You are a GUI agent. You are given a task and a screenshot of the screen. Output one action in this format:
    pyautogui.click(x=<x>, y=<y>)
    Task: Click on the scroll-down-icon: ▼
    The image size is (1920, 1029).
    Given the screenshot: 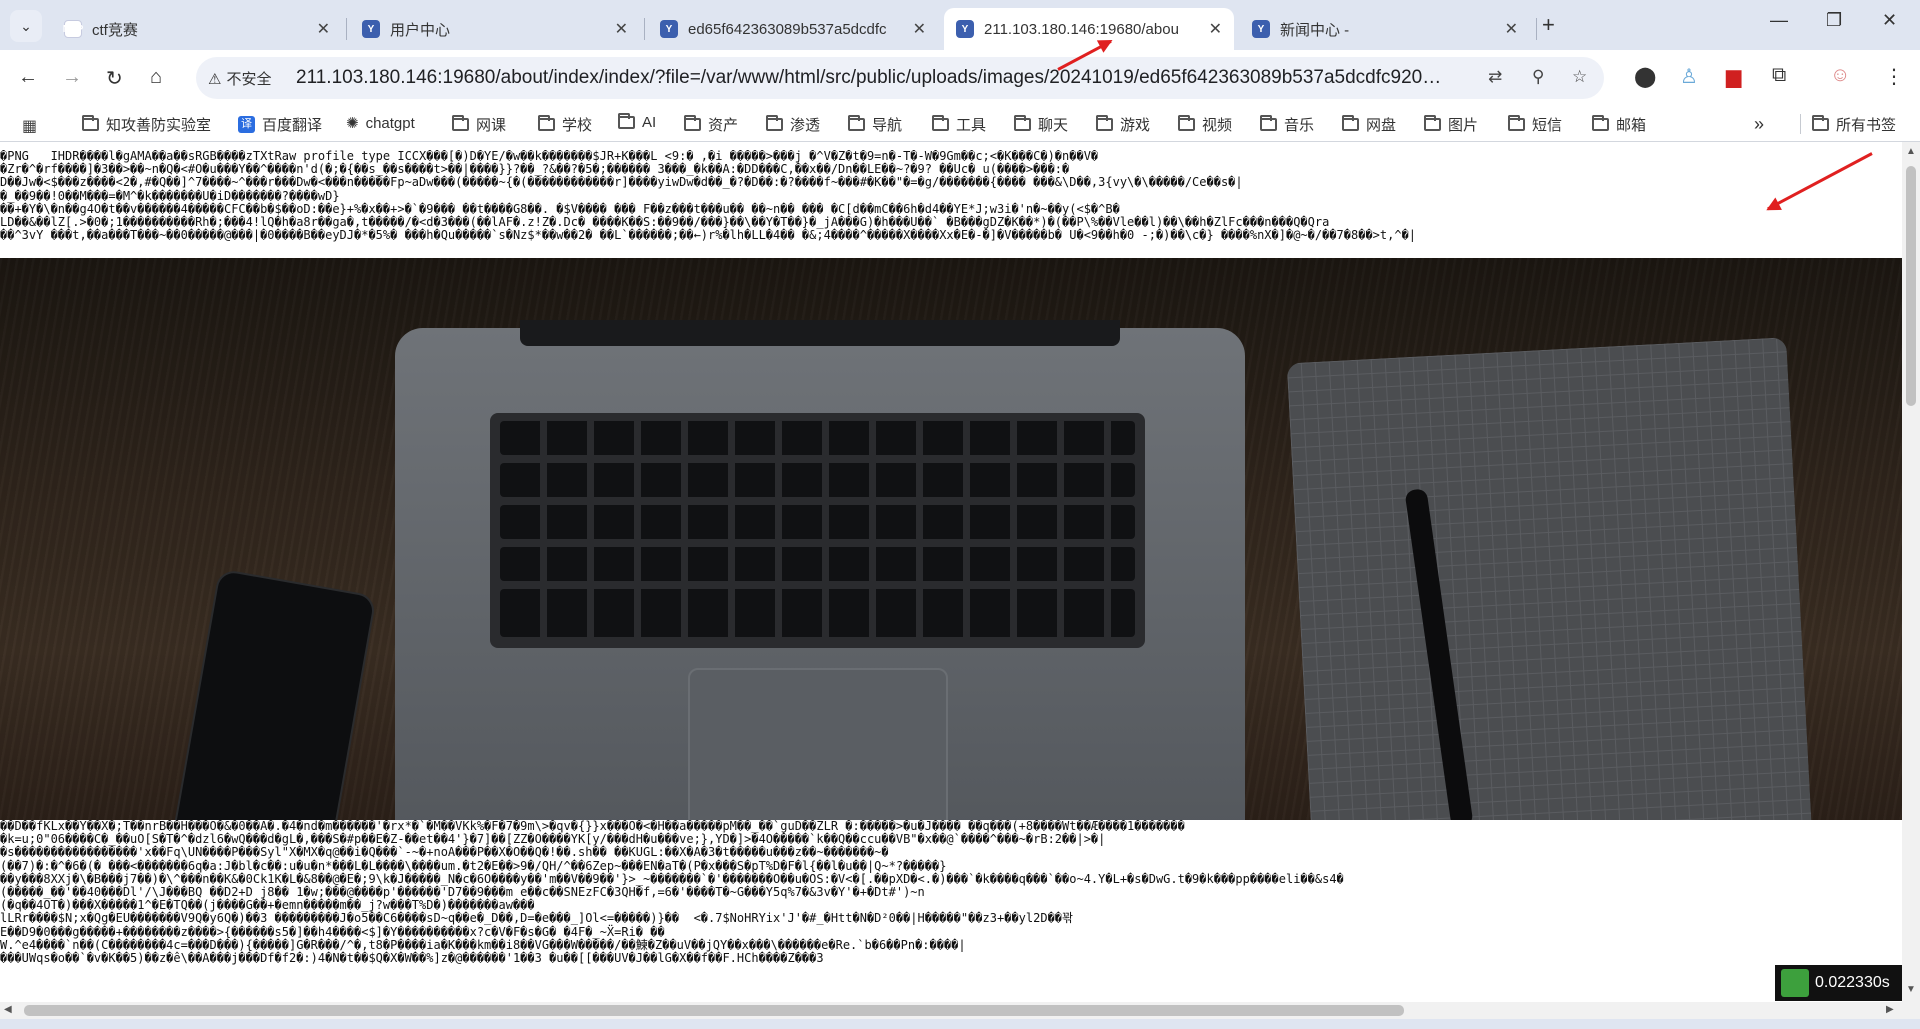 What is the action you would take?
    pyautogui.click(x=1911, y=989)
    